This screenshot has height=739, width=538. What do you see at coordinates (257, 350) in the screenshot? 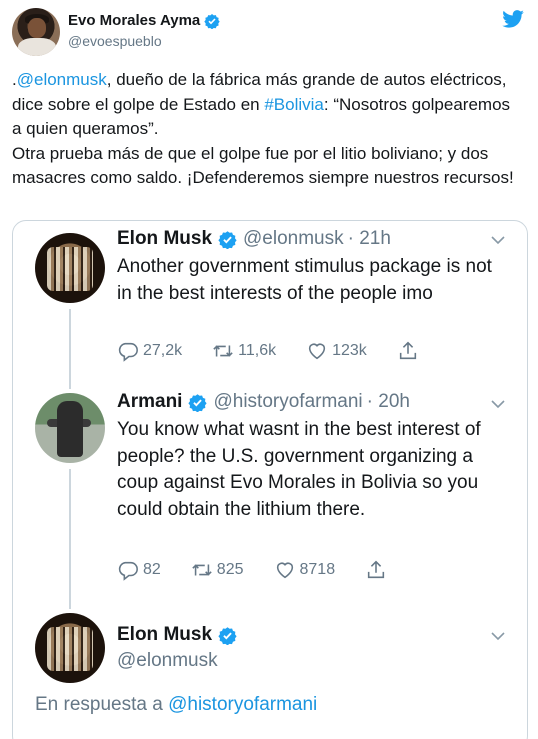
I see `retweet-count: 11,6k` at bounding box center [257, 350].